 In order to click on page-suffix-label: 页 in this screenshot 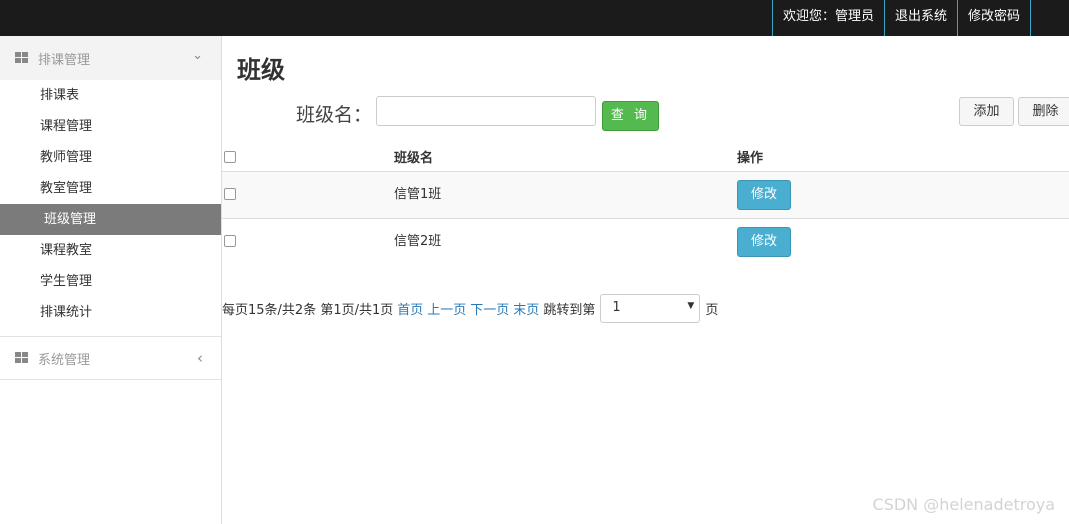, I will do `click(712, 310)`.